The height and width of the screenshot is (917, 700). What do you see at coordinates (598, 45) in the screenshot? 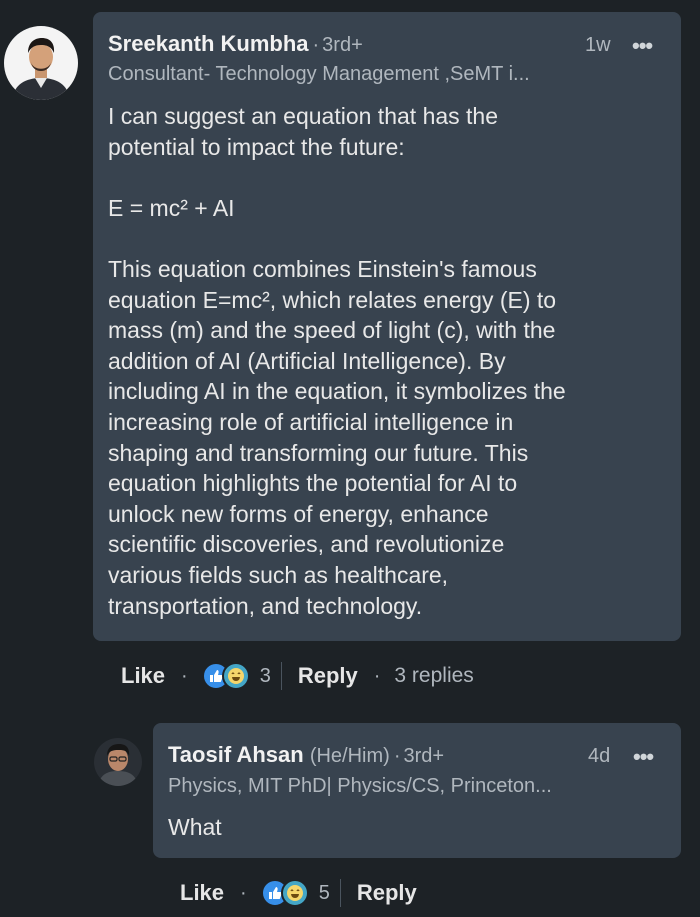
I see `comment-timestamp: 1w` at bounding box center [598, 45].